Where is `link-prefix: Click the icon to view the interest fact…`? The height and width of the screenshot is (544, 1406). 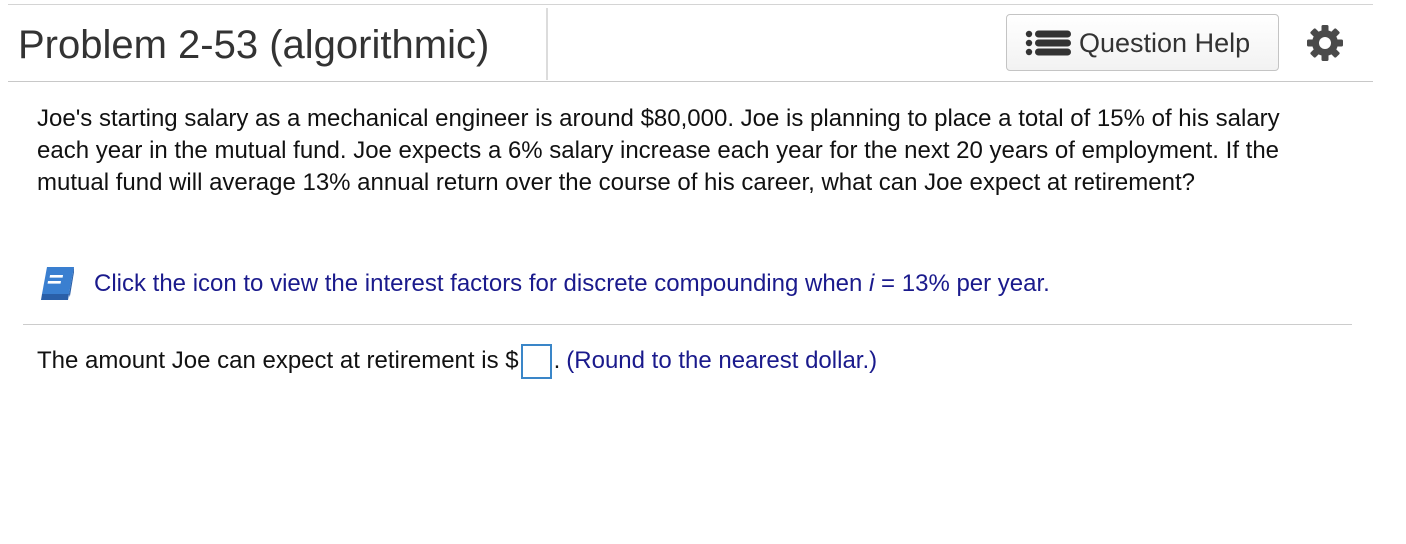 link-prefix: Click the icon to view the interest fact… is located at coordinates (482, 283).